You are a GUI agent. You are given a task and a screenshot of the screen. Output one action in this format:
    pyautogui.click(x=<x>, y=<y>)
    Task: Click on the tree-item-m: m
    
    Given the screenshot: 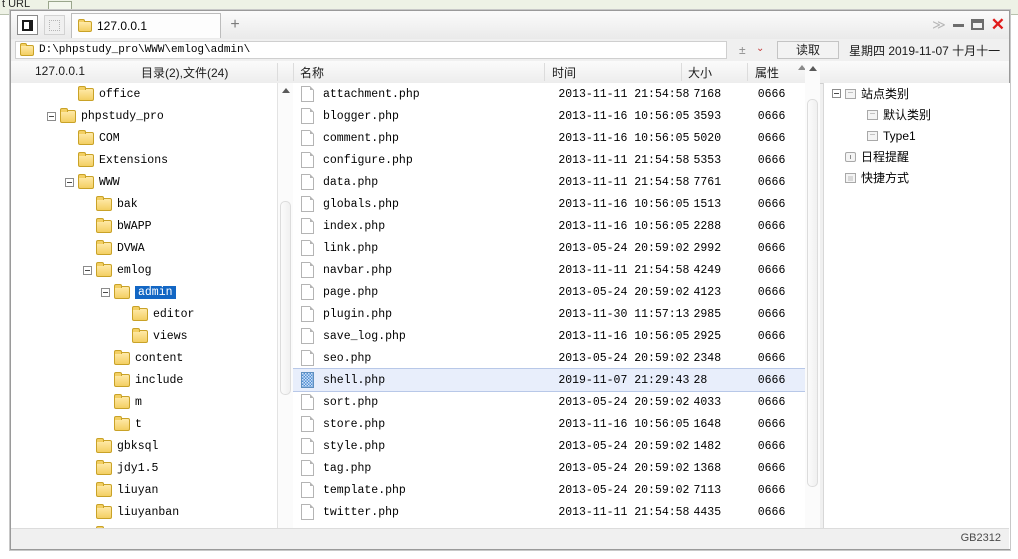 What is the action you would take?
    pyautogui.click(x=144, y=402)
    